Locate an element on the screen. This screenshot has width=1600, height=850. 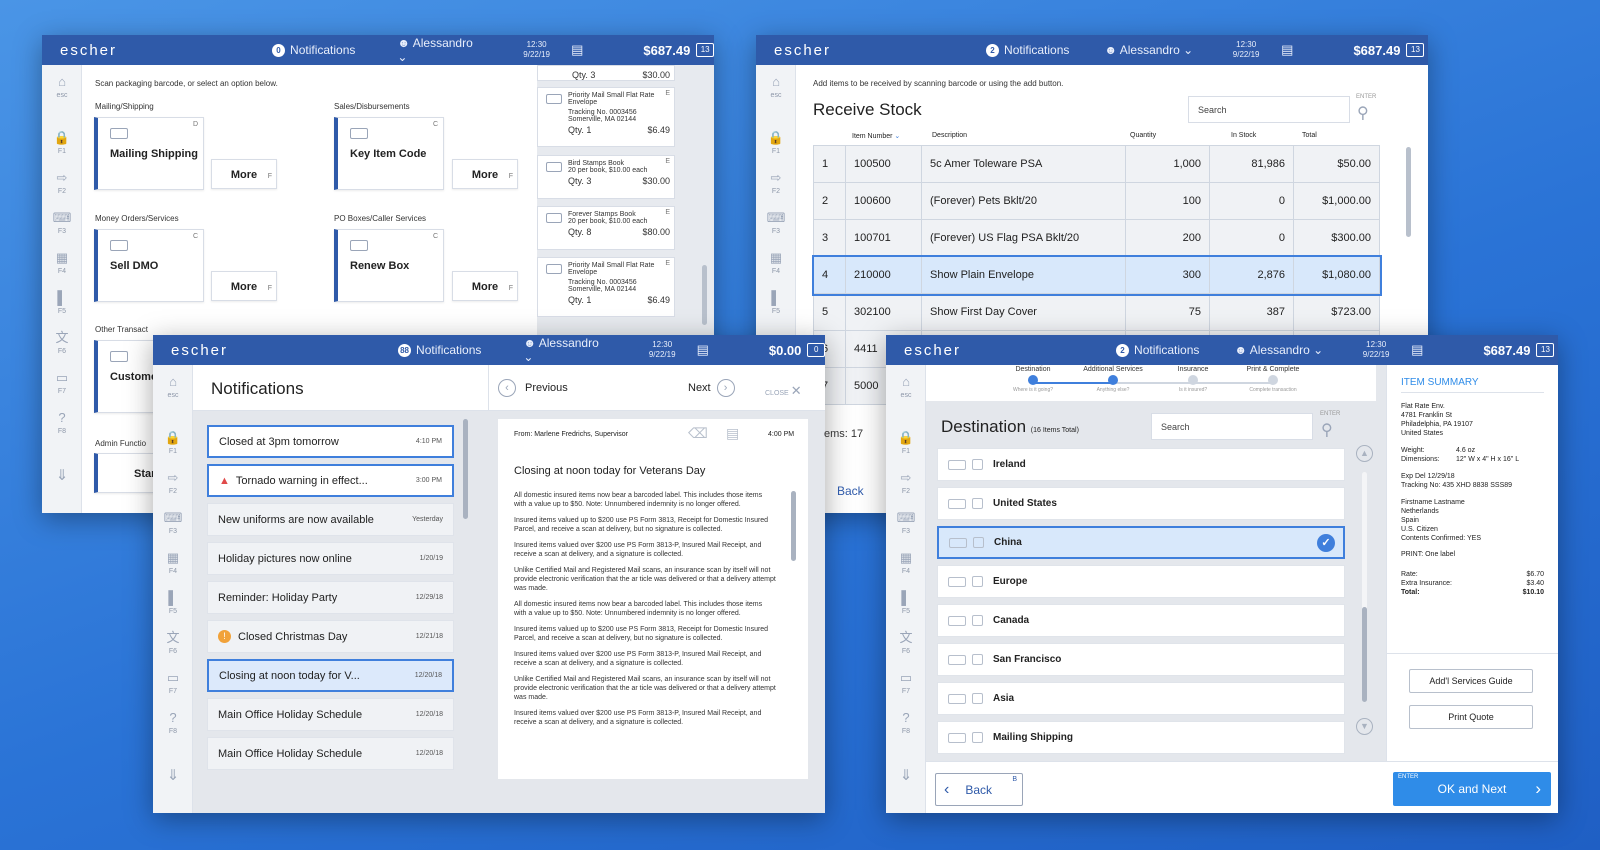
back-button: ‹ Back B is located at coordinates (979, 789).